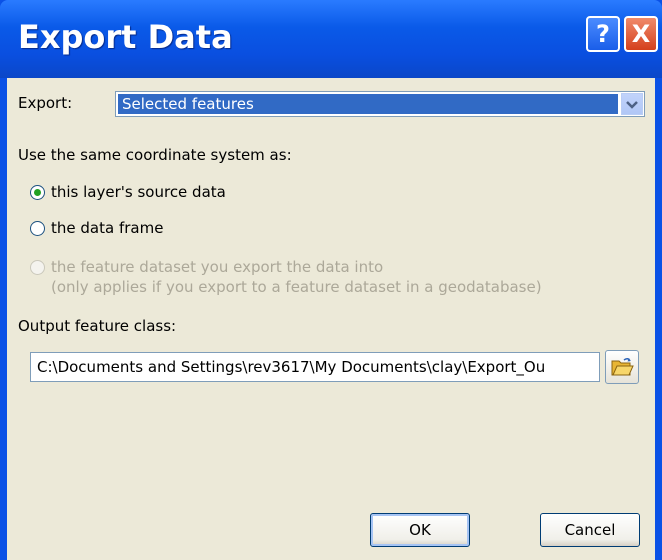 This screenshot has height=560, width=662. Describe the element at coordinates (331, 39) in the screenshot. I see `title-bar: Export Data ? X` at that location.